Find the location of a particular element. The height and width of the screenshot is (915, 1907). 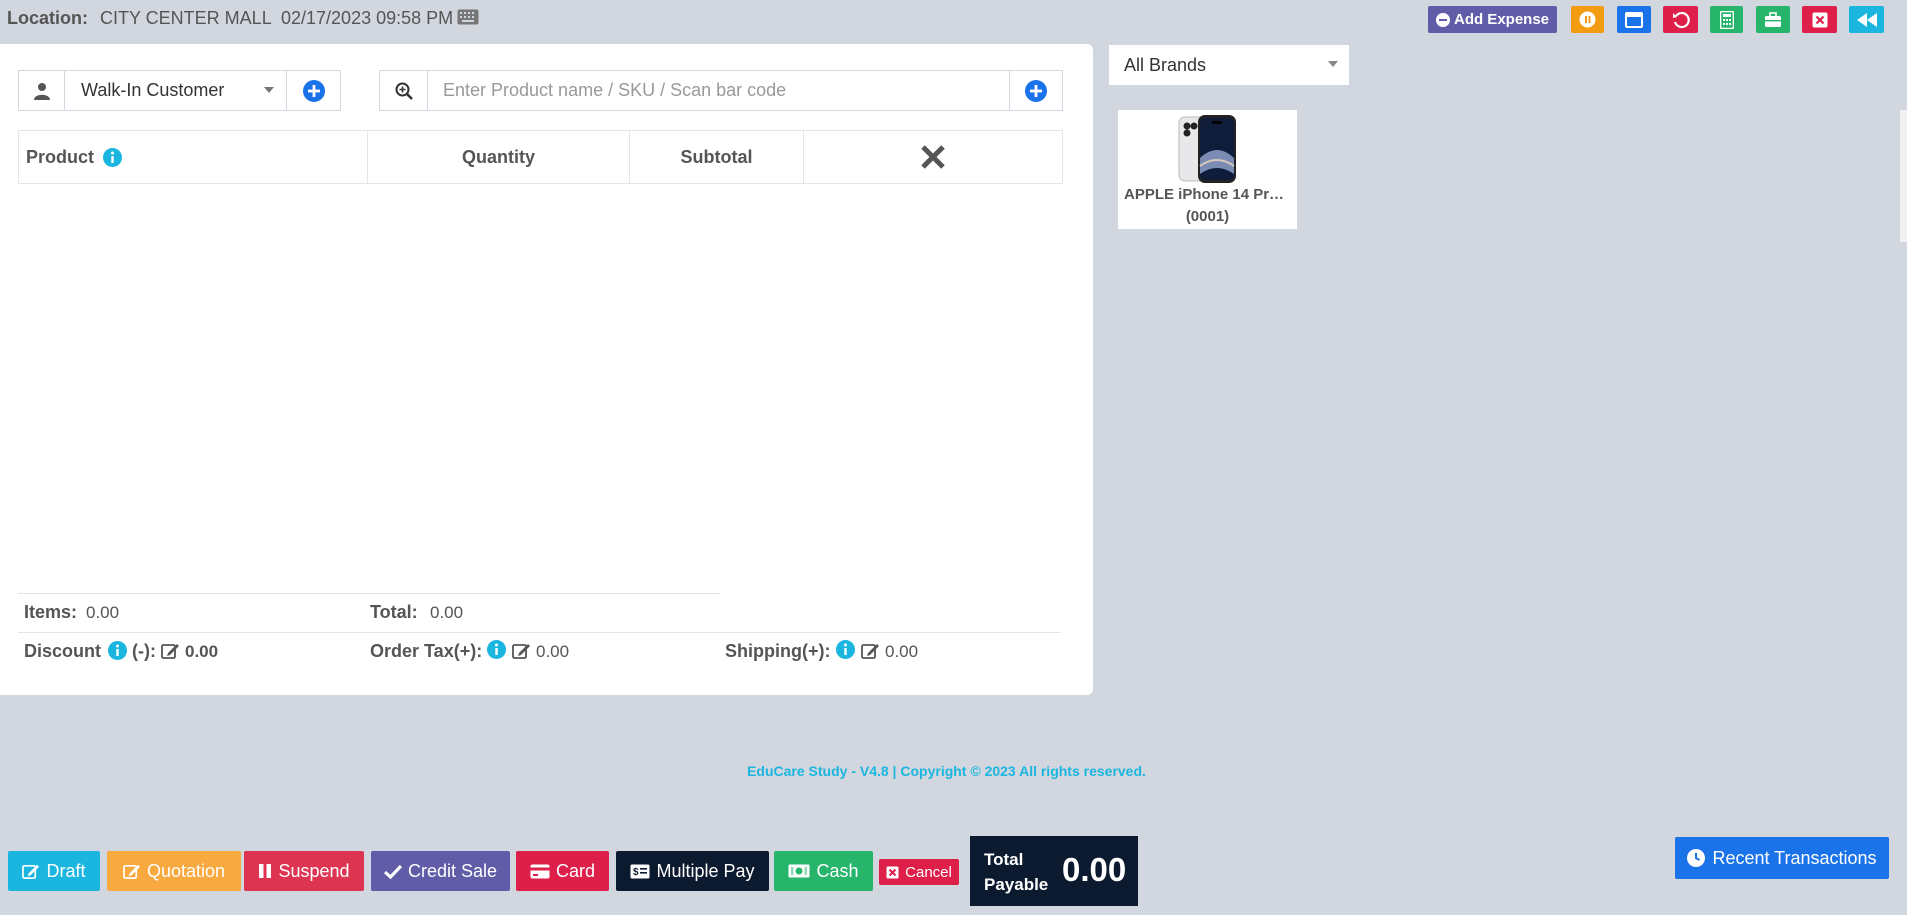

credit-sale-button: Credit Sale is located at coordinates (440, 871).